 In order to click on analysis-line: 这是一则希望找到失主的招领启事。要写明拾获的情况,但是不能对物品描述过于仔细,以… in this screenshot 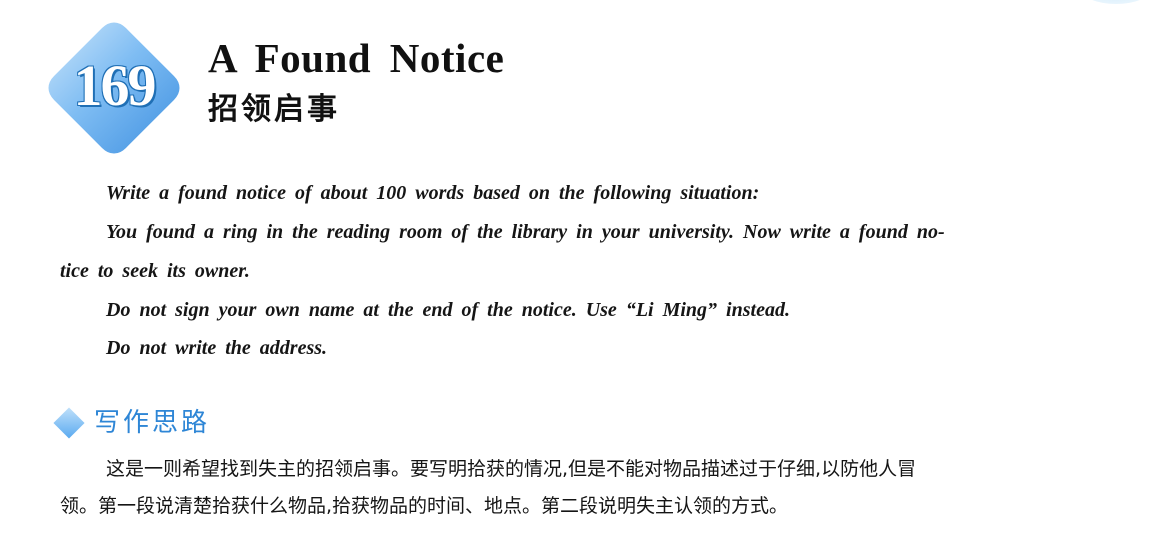, I will do `click(511, 469)`.